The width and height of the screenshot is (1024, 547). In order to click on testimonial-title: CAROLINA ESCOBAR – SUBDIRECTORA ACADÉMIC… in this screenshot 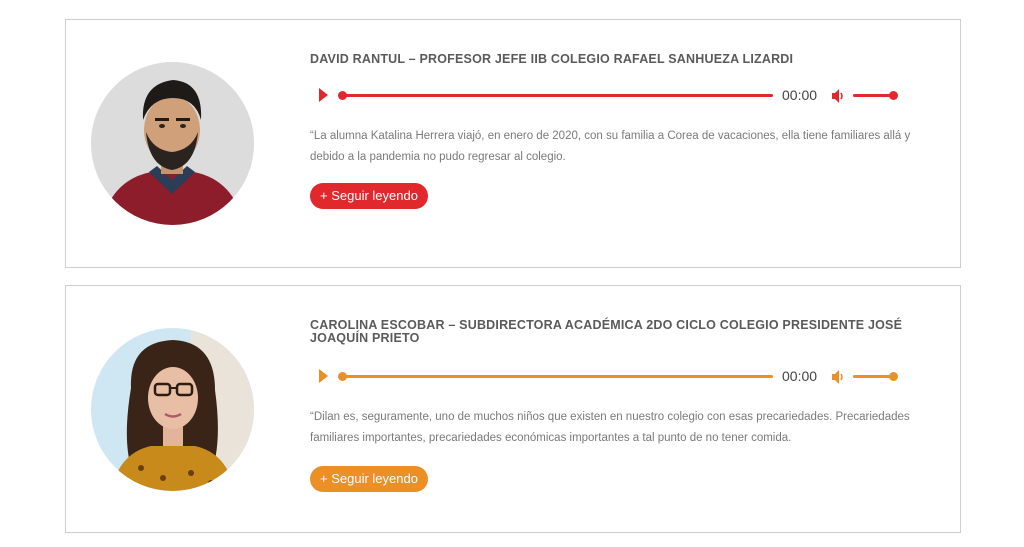, I will do `click(606, 331)`.